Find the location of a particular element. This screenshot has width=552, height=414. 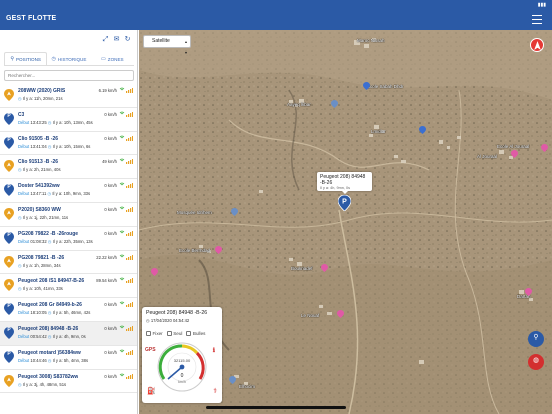

vehicle-speed: 49 km/h is located at coordinates (109, 162).